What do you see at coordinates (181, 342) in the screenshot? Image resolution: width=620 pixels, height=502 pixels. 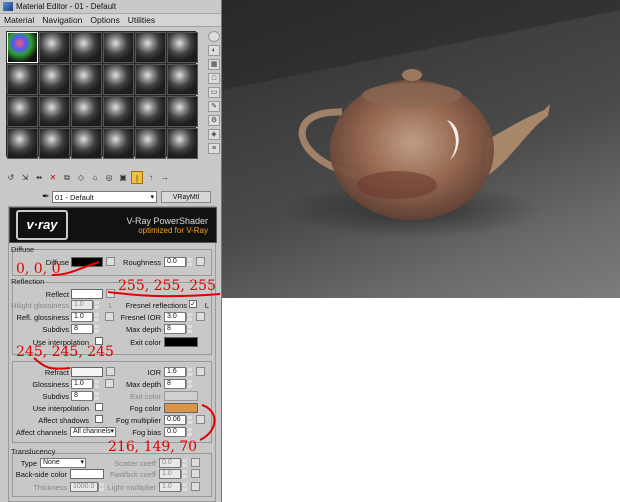 I see `refl-exit-color-swatch` at bounding box center [181, 342].